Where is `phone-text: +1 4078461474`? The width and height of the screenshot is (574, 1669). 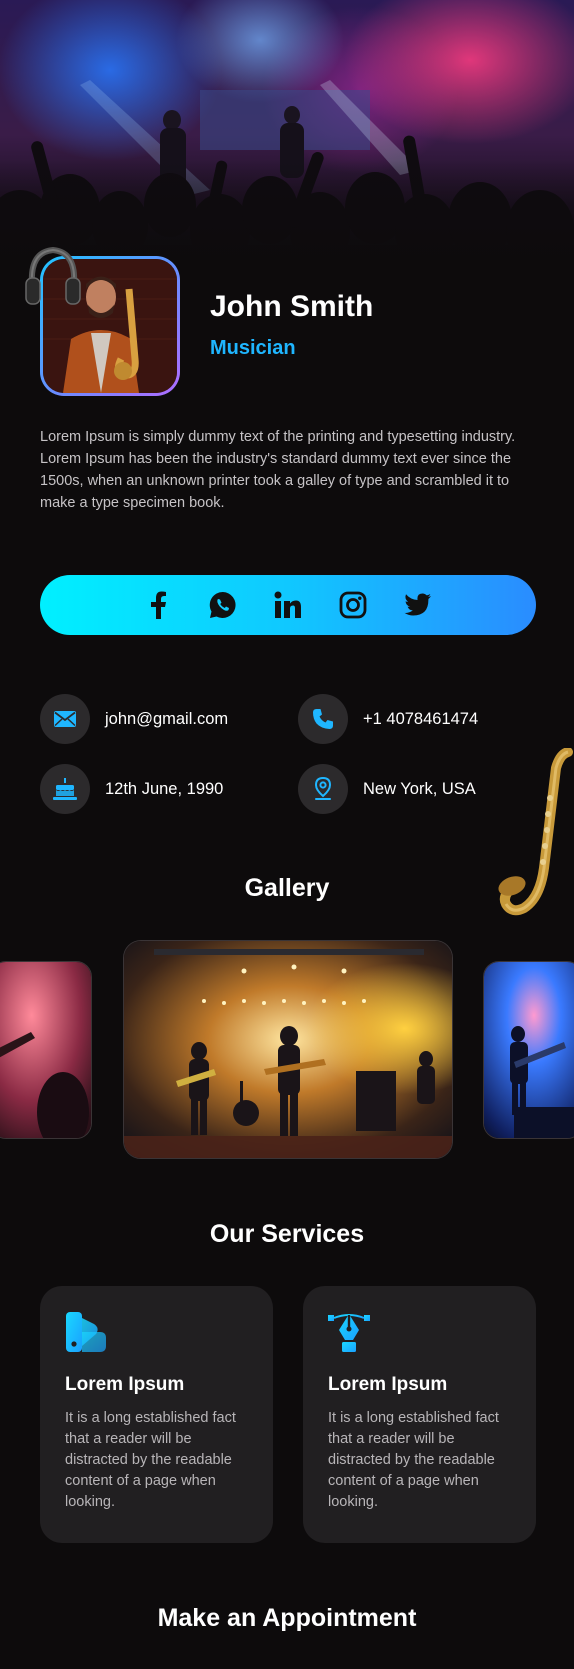 phone-text: +1 4078461474 is located at coordinates (421, 718).